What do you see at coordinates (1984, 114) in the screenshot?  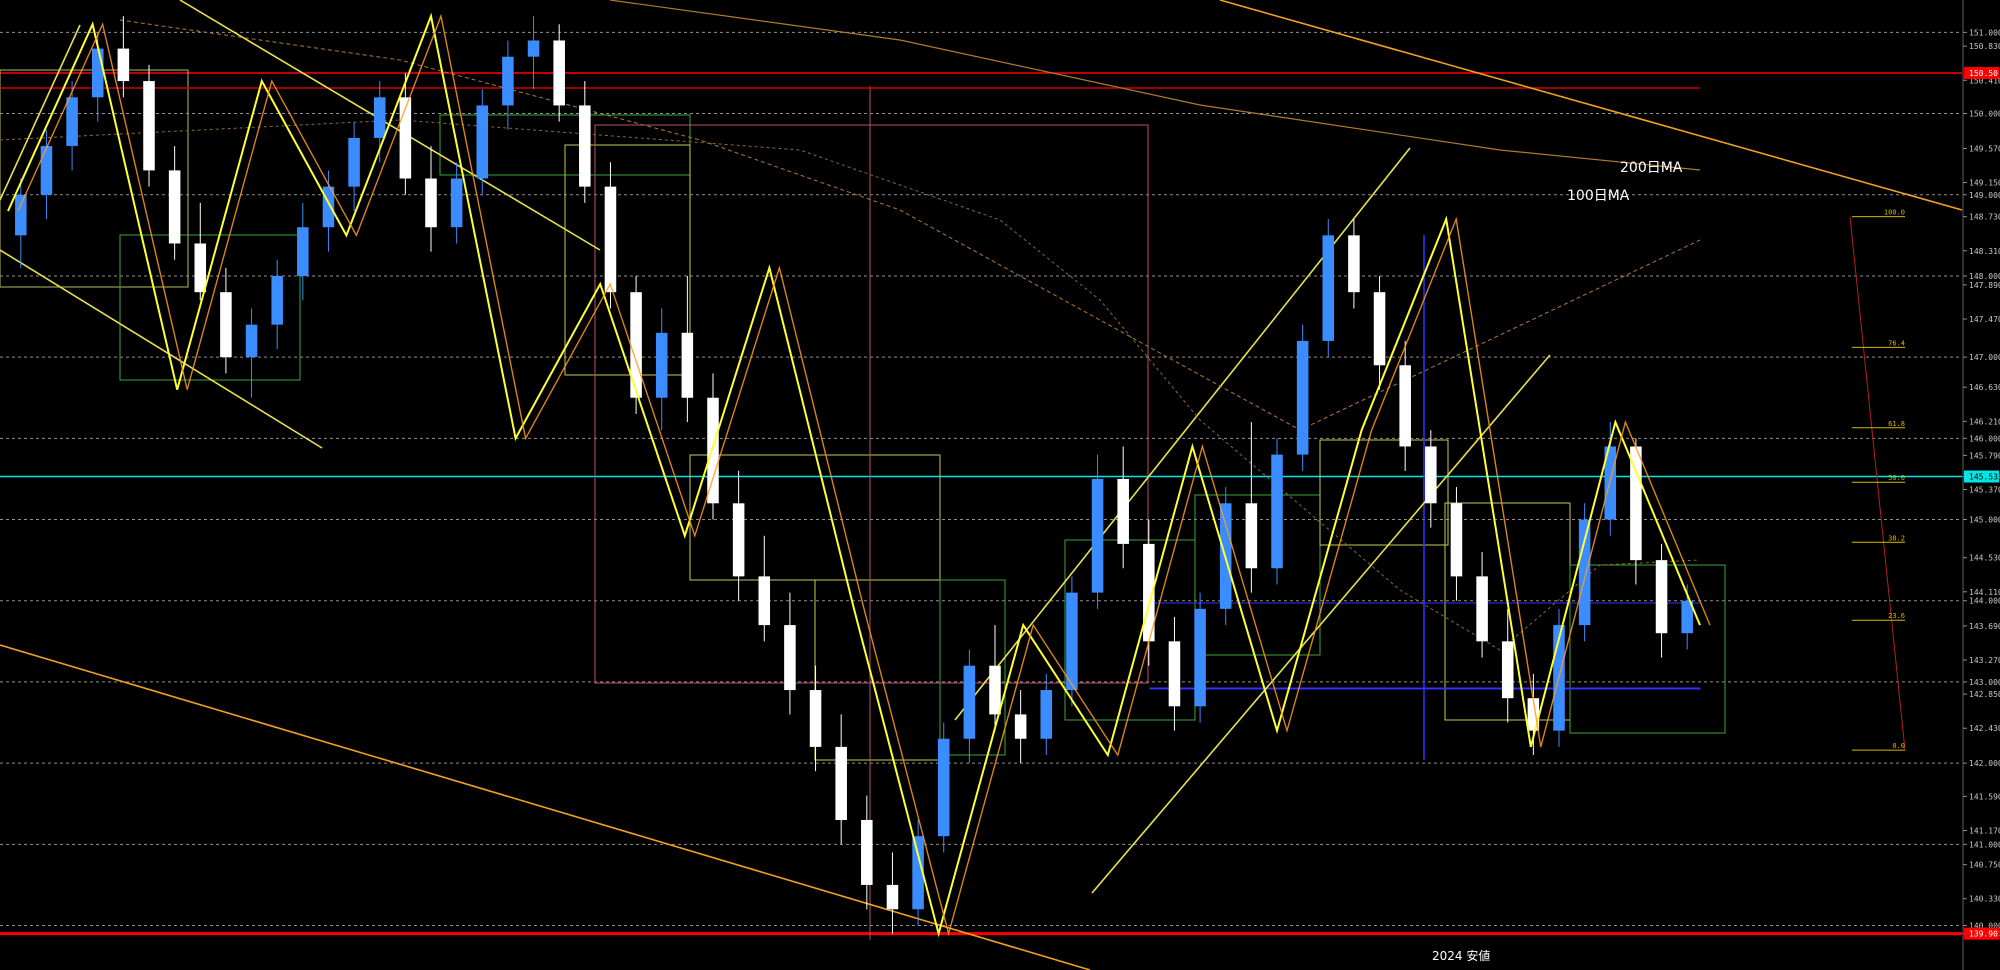 I see `axis-tick-label: 150.000` at bounding box center [1984, 114].